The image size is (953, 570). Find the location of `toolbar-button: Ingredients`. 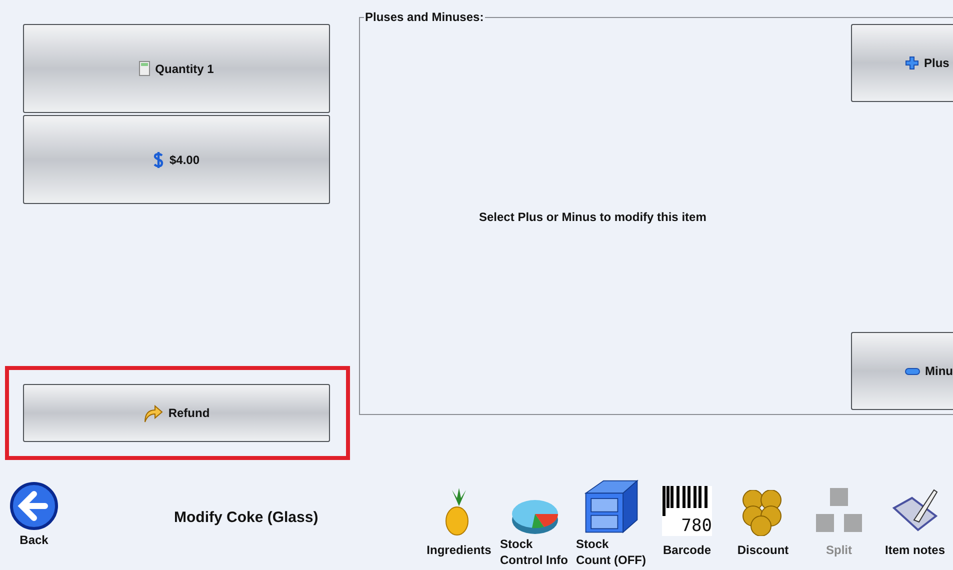

toolbar-button: Ingredients is located at coordinates (459, 522).